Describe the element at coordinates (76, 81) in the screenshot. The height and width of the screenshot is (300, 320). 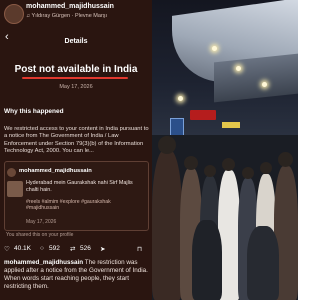
I see `status-card` at that location.